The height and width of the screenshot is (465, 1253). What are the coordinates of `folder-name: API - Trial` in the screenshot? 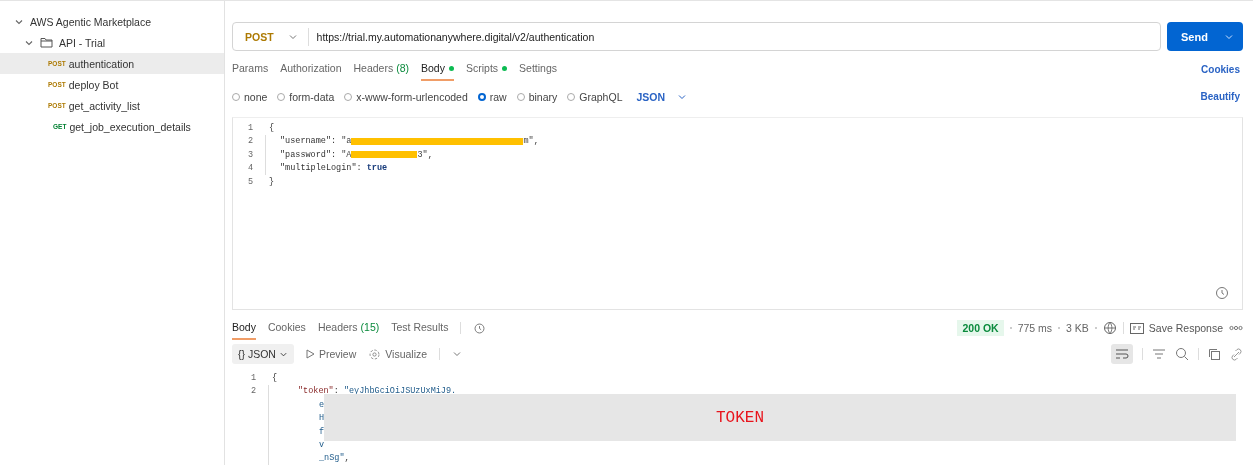 It's located at (82, 42).